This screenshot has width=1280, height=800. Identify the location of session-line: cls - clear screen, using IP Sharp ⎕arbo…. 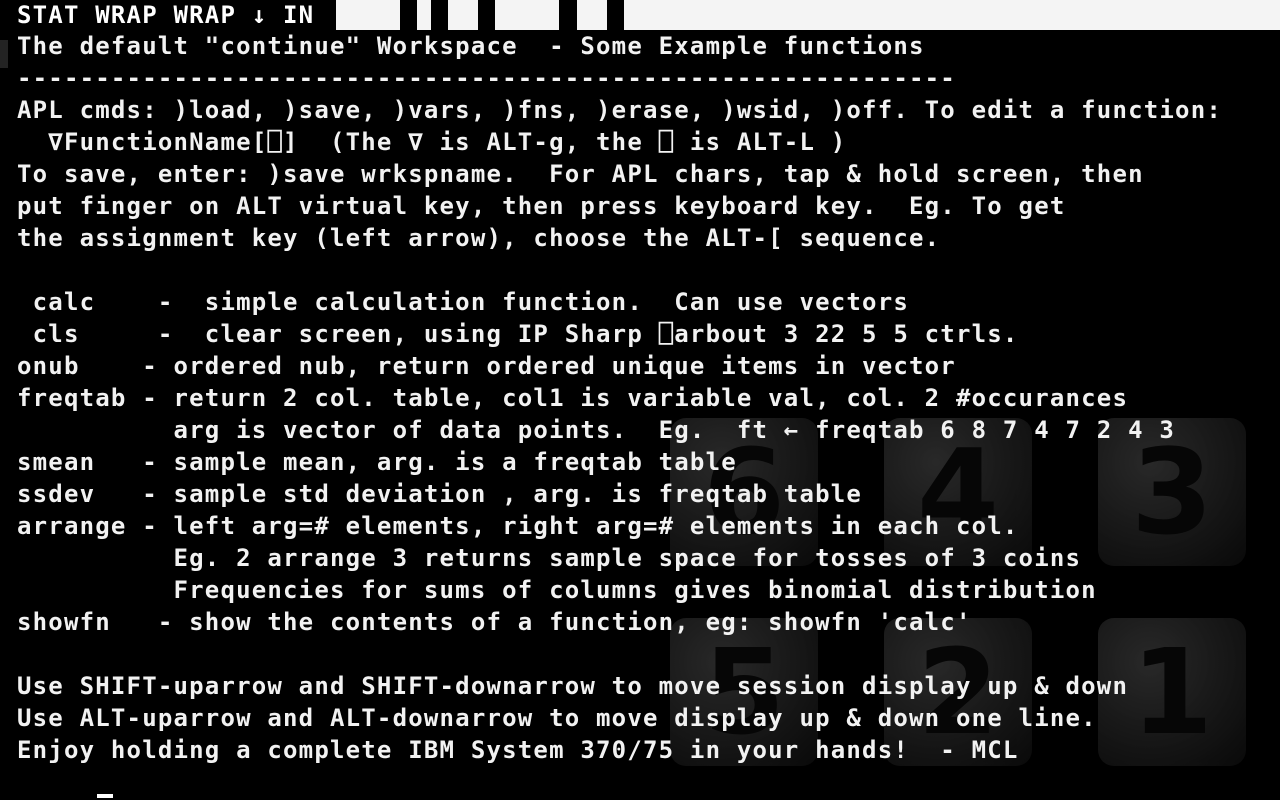
(518, 334).